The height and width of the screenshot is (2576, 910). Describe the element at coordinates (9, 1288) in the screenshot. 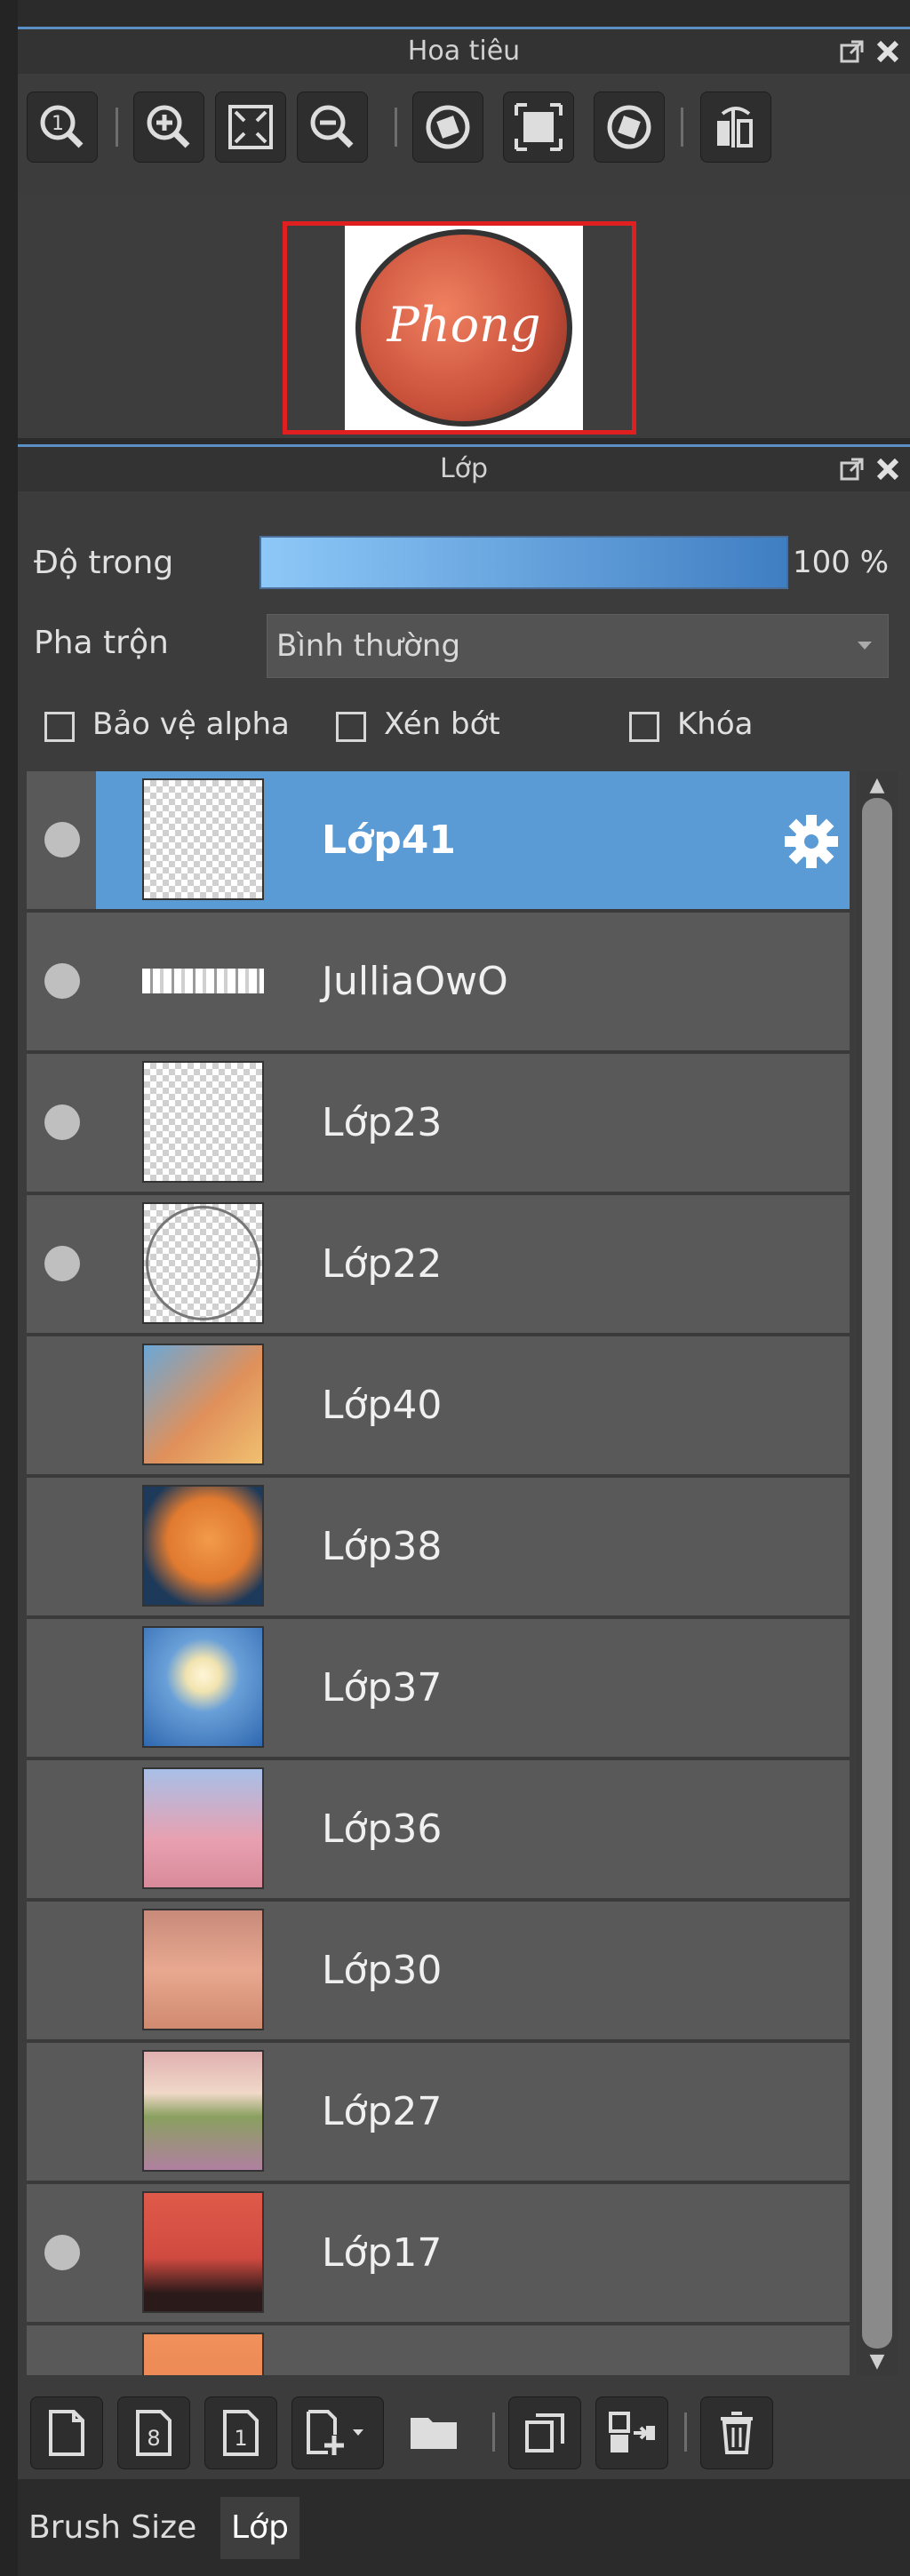

I see `window-left-edge` at that location.